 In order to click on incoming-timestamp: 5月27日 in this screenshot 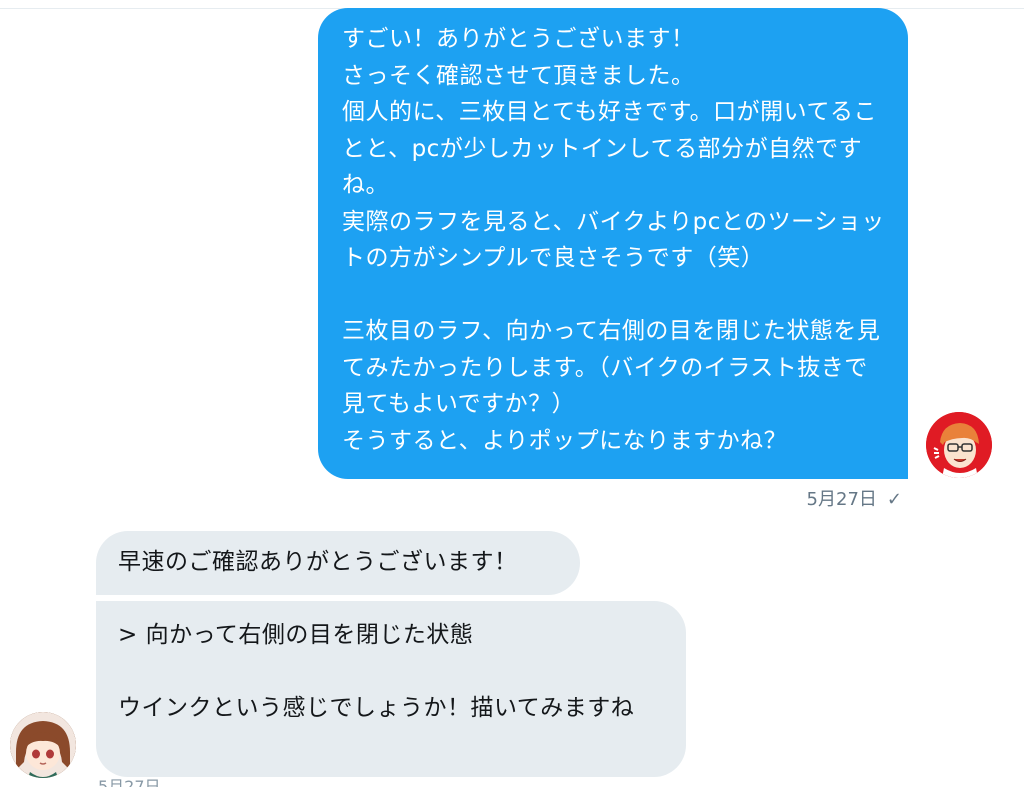, I will do `click(129, 782)`.